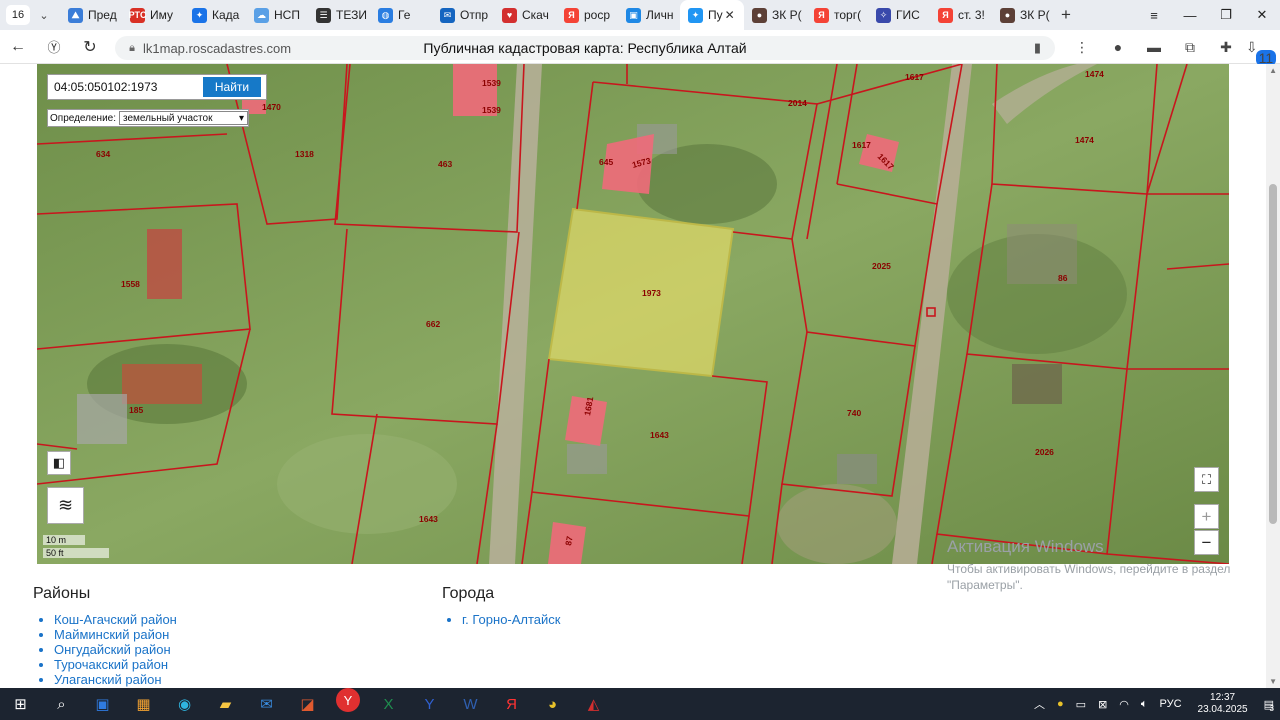 Image resolution: width=1280 pixels, height=720 pixels. I want to click on yandex-browser-icon: Y, so click(348, 700).